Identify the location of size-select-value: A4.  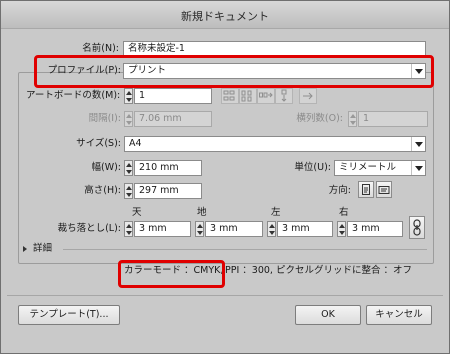
(135, 143).